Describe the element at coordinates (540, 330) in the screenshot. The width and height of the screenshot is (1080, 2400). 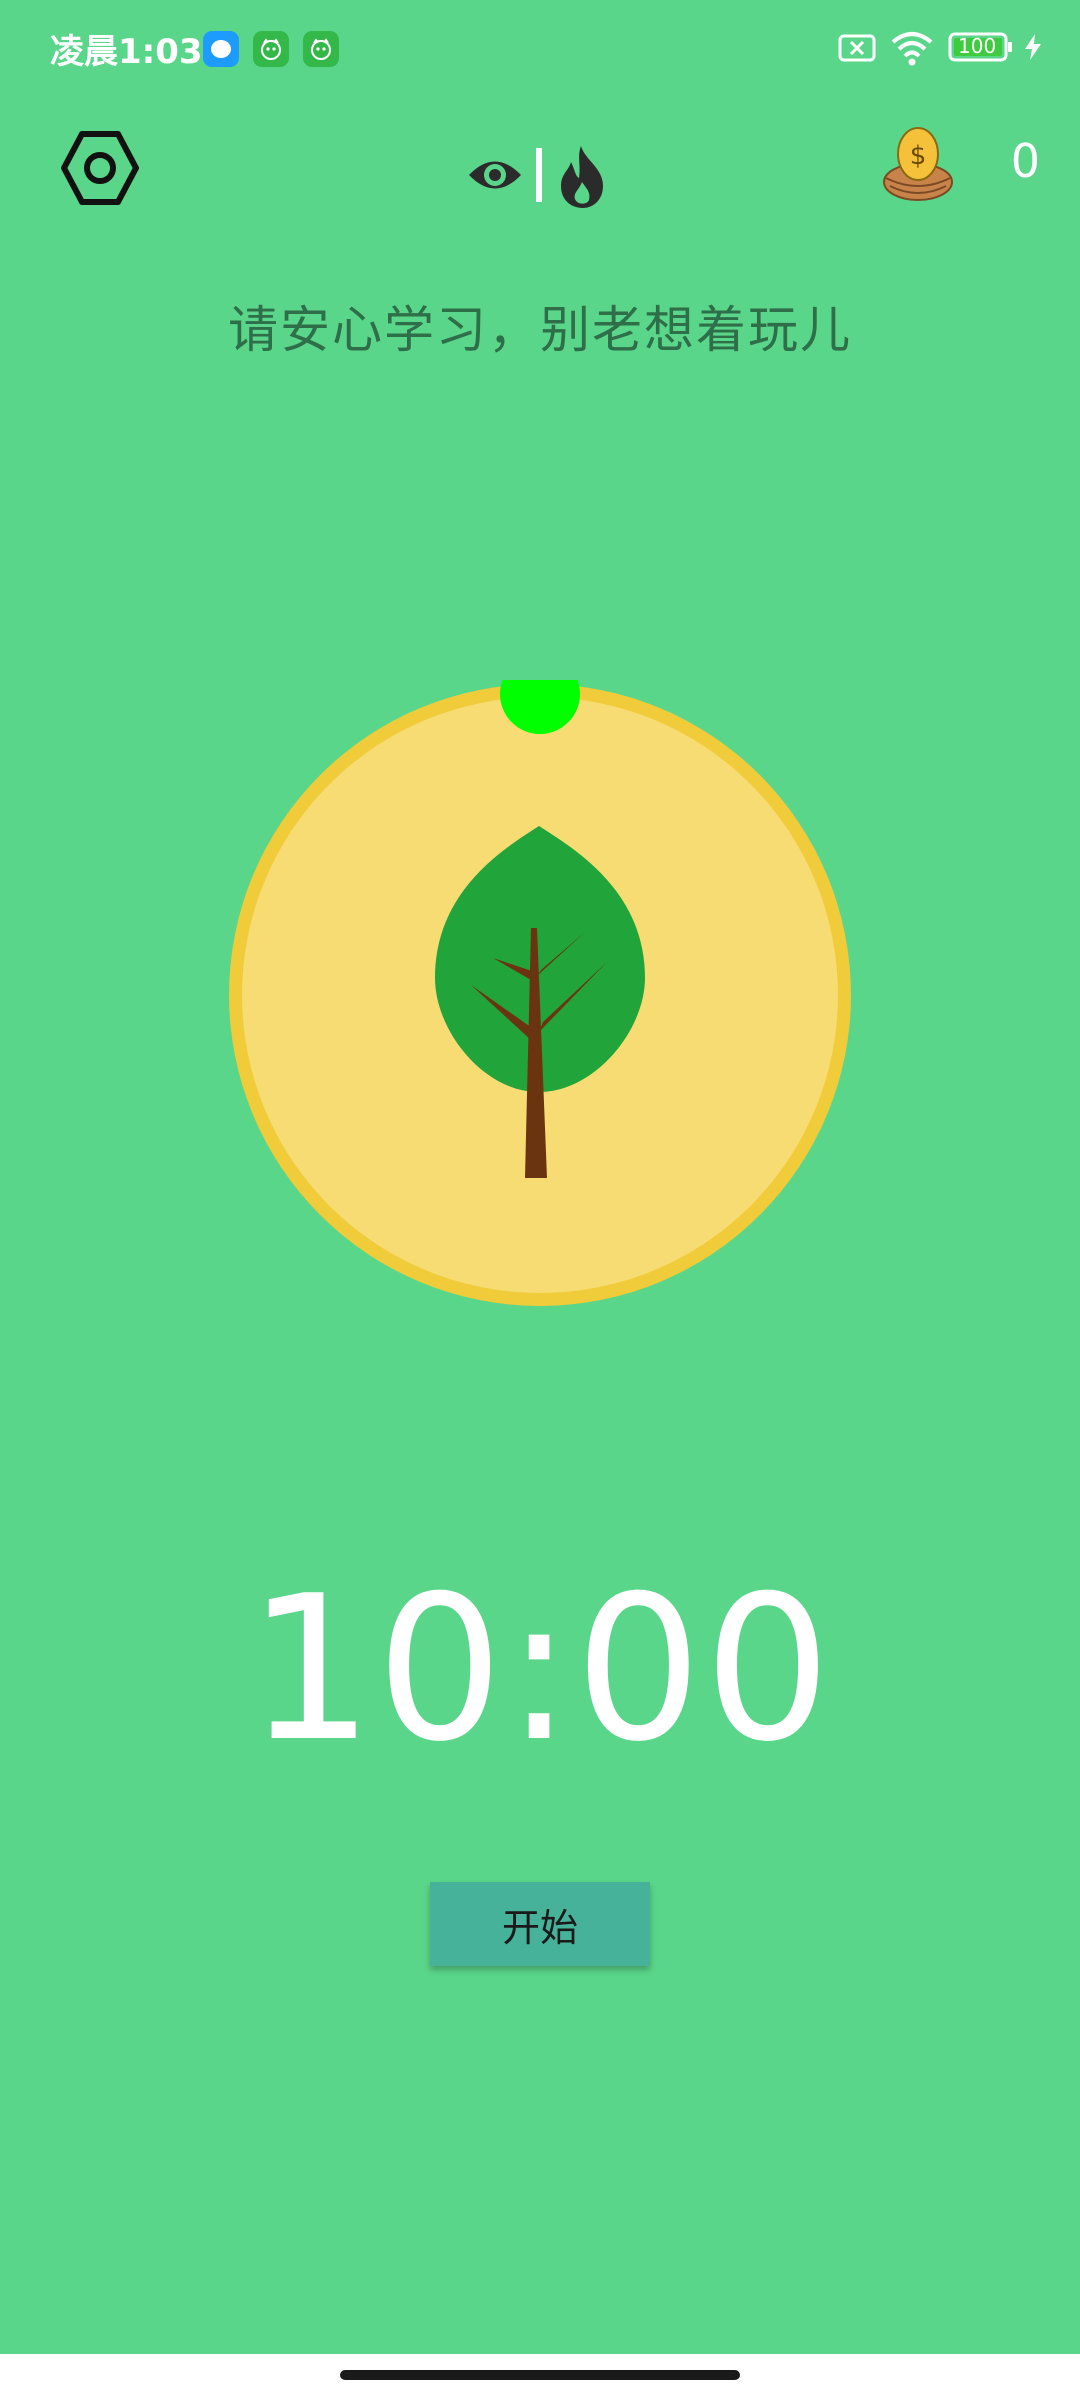
I see `motto-text: 请安心学习，别老想着玩儿` at that location.